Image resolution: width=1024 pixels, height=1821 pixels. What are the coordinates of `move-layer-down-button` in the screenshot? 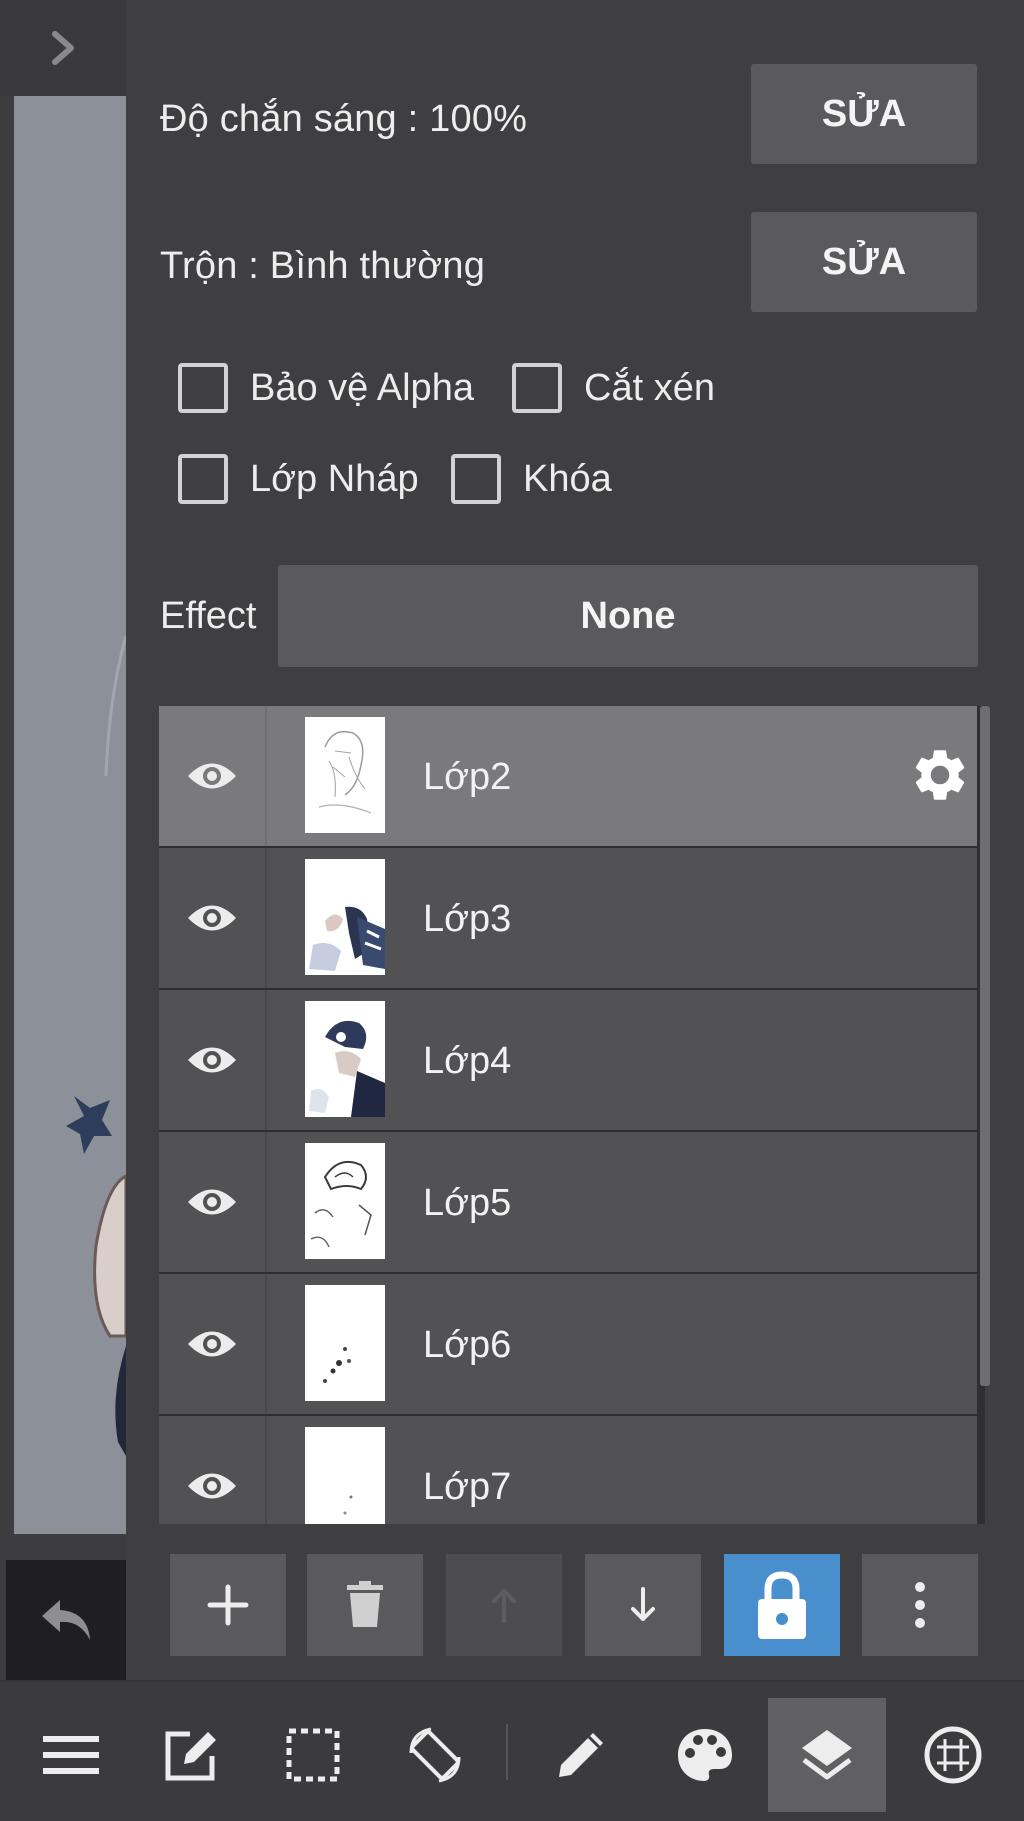 It's located at (643, 1605).